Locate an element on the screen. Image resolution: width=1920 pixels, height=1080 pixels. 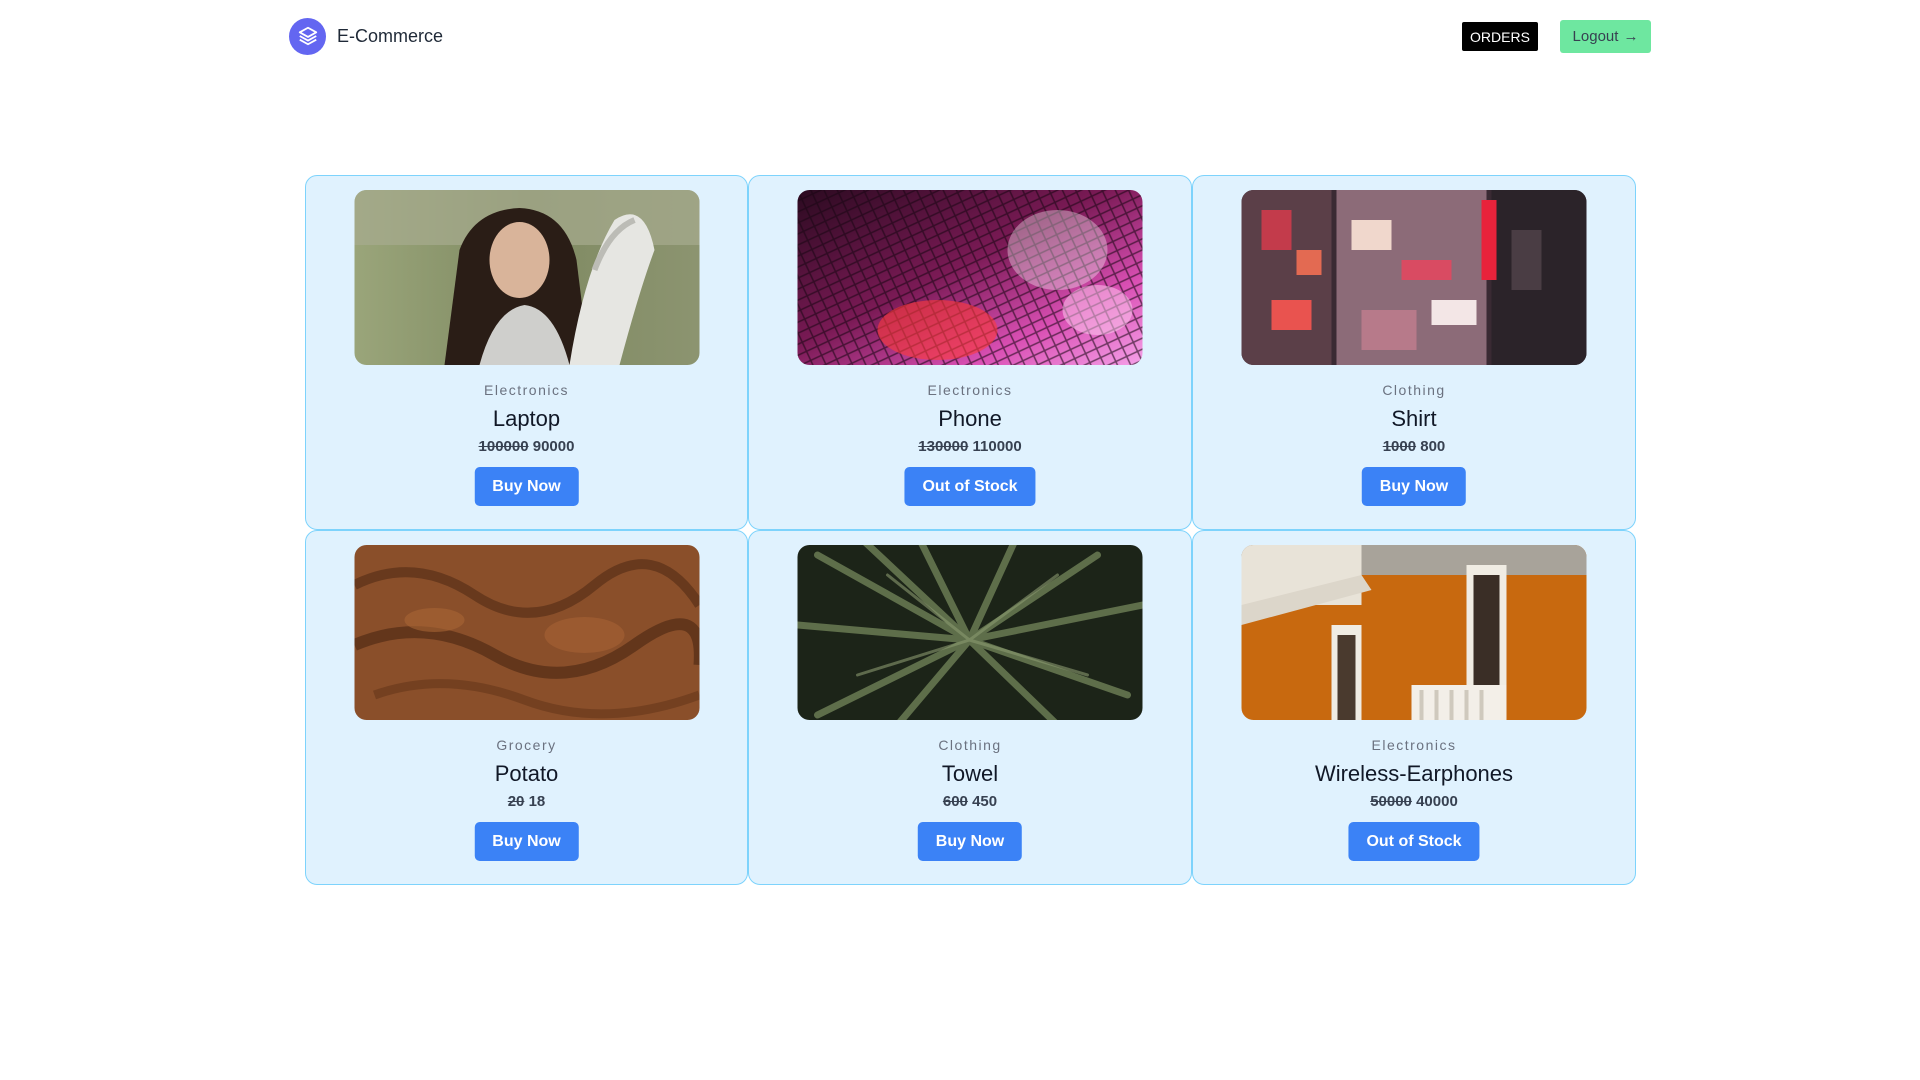
product-title: Potato is located at coordinates (526, 773).